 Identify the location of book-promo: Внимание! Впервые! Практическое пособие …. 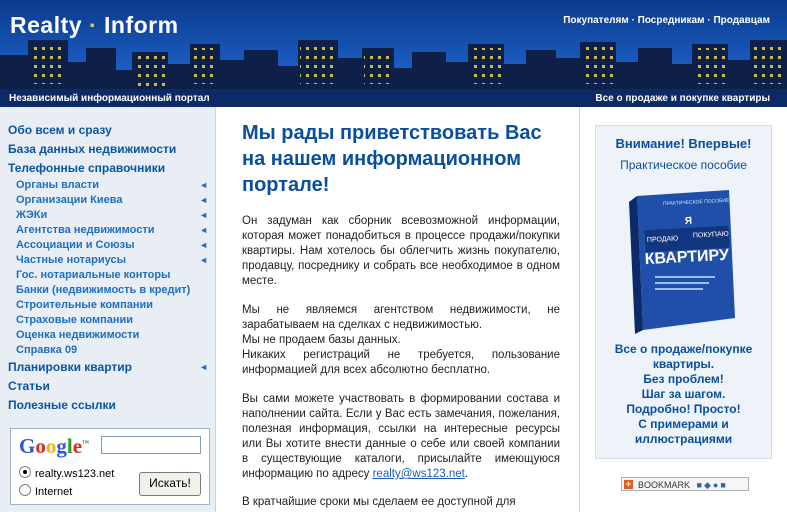
(683, 292).